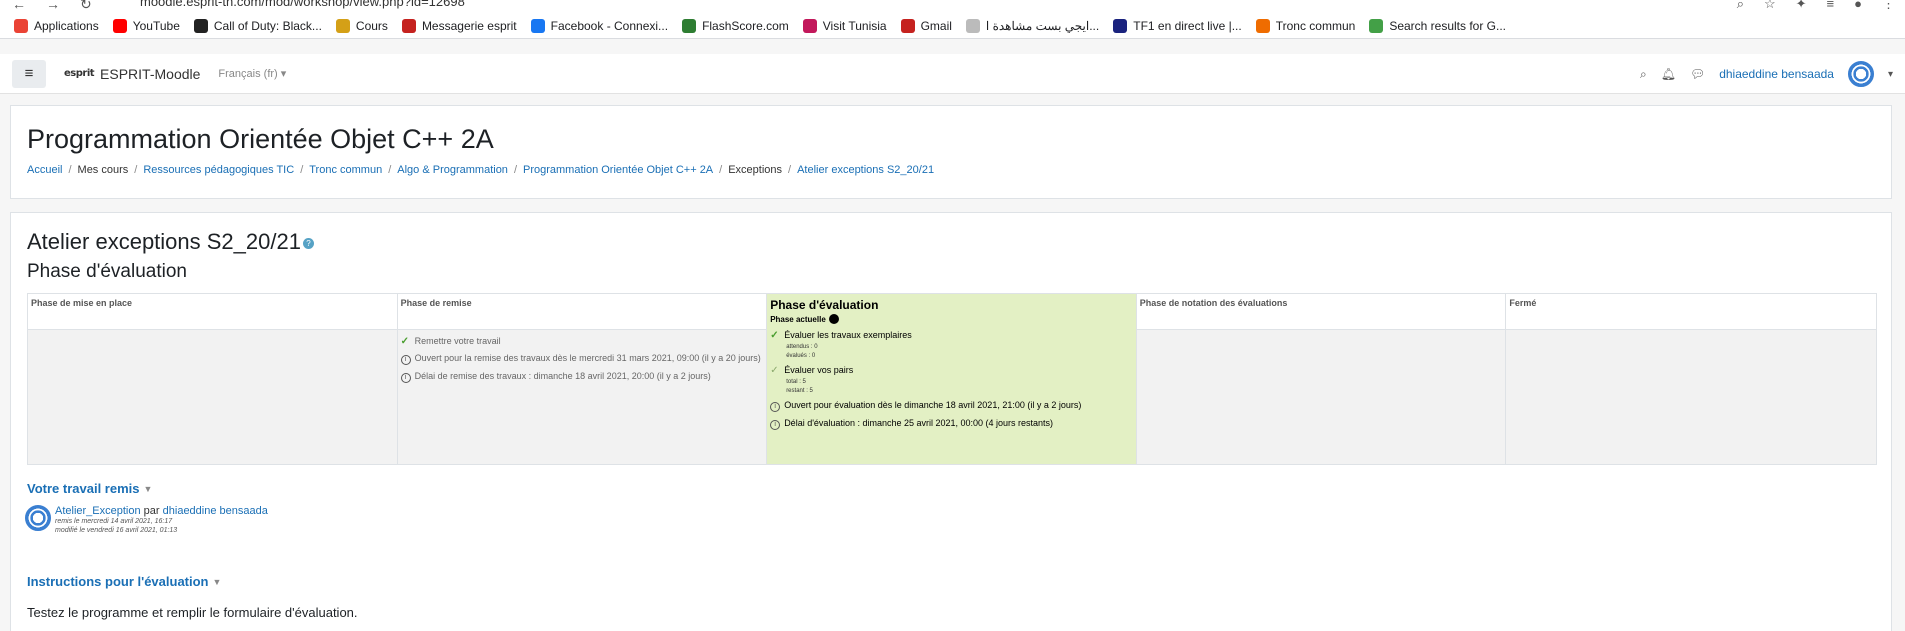 The height and width of the screenshot is (631, 1905). Describe the element at coordinates (308, 243) in the screenshot. I see `help-icon: ?` at that location.